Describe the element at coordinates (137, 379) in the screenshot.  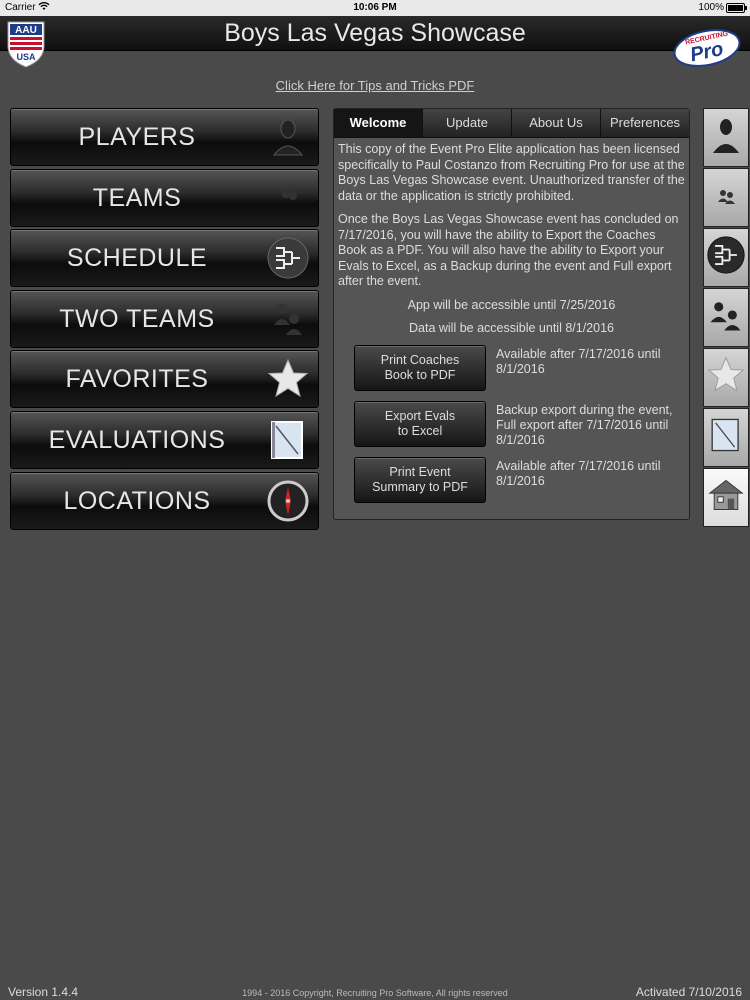
I see `favorites-label: FAVORITES` at that location.